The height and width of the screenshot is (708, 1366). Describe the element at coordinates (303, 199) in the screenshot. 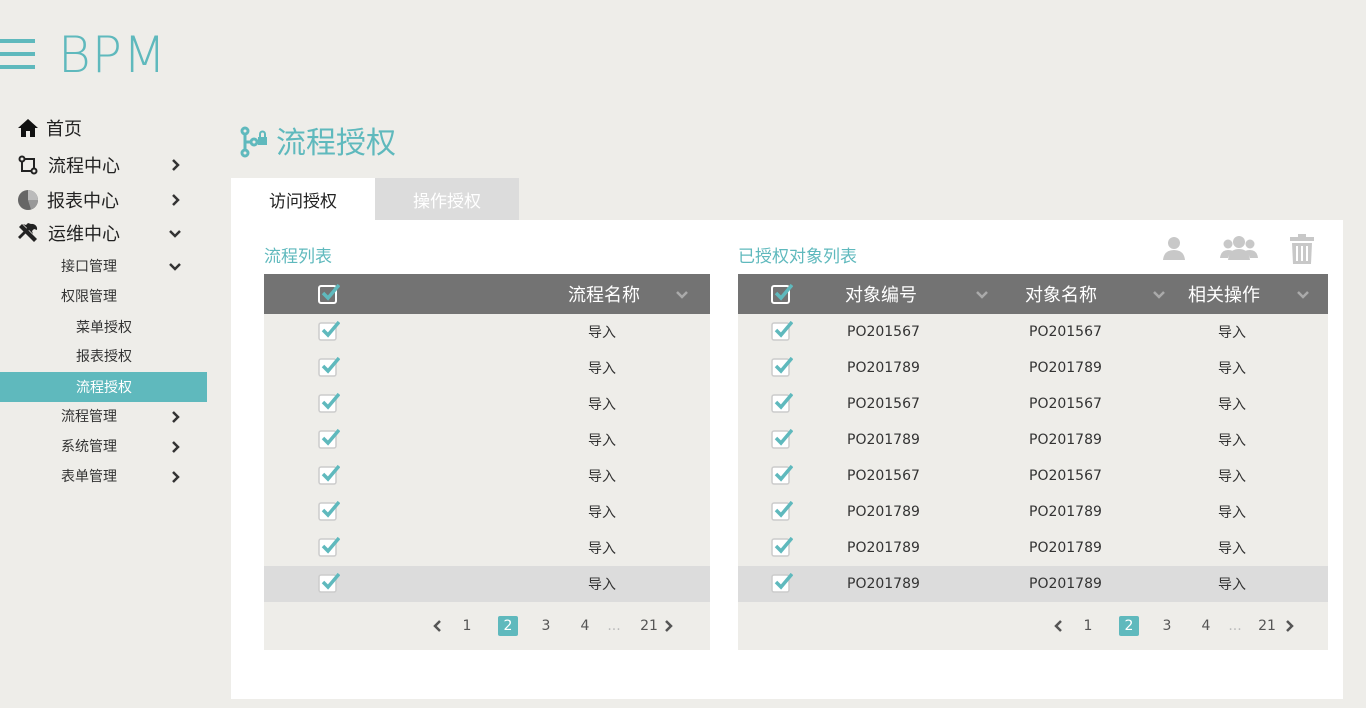

I see `tab-access-auth: 访问授权` at that location.